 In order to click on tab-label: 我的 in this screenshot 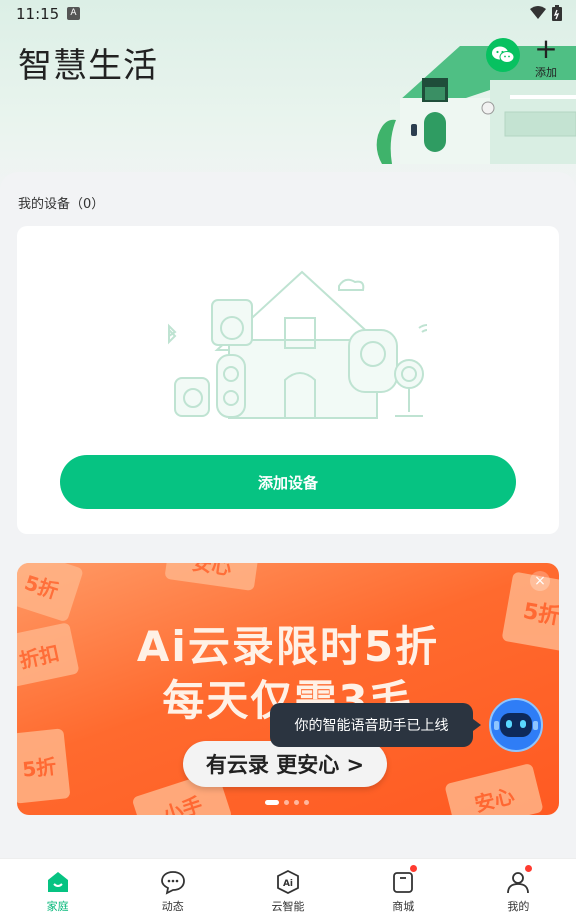, I will do `click(518, 906)`.